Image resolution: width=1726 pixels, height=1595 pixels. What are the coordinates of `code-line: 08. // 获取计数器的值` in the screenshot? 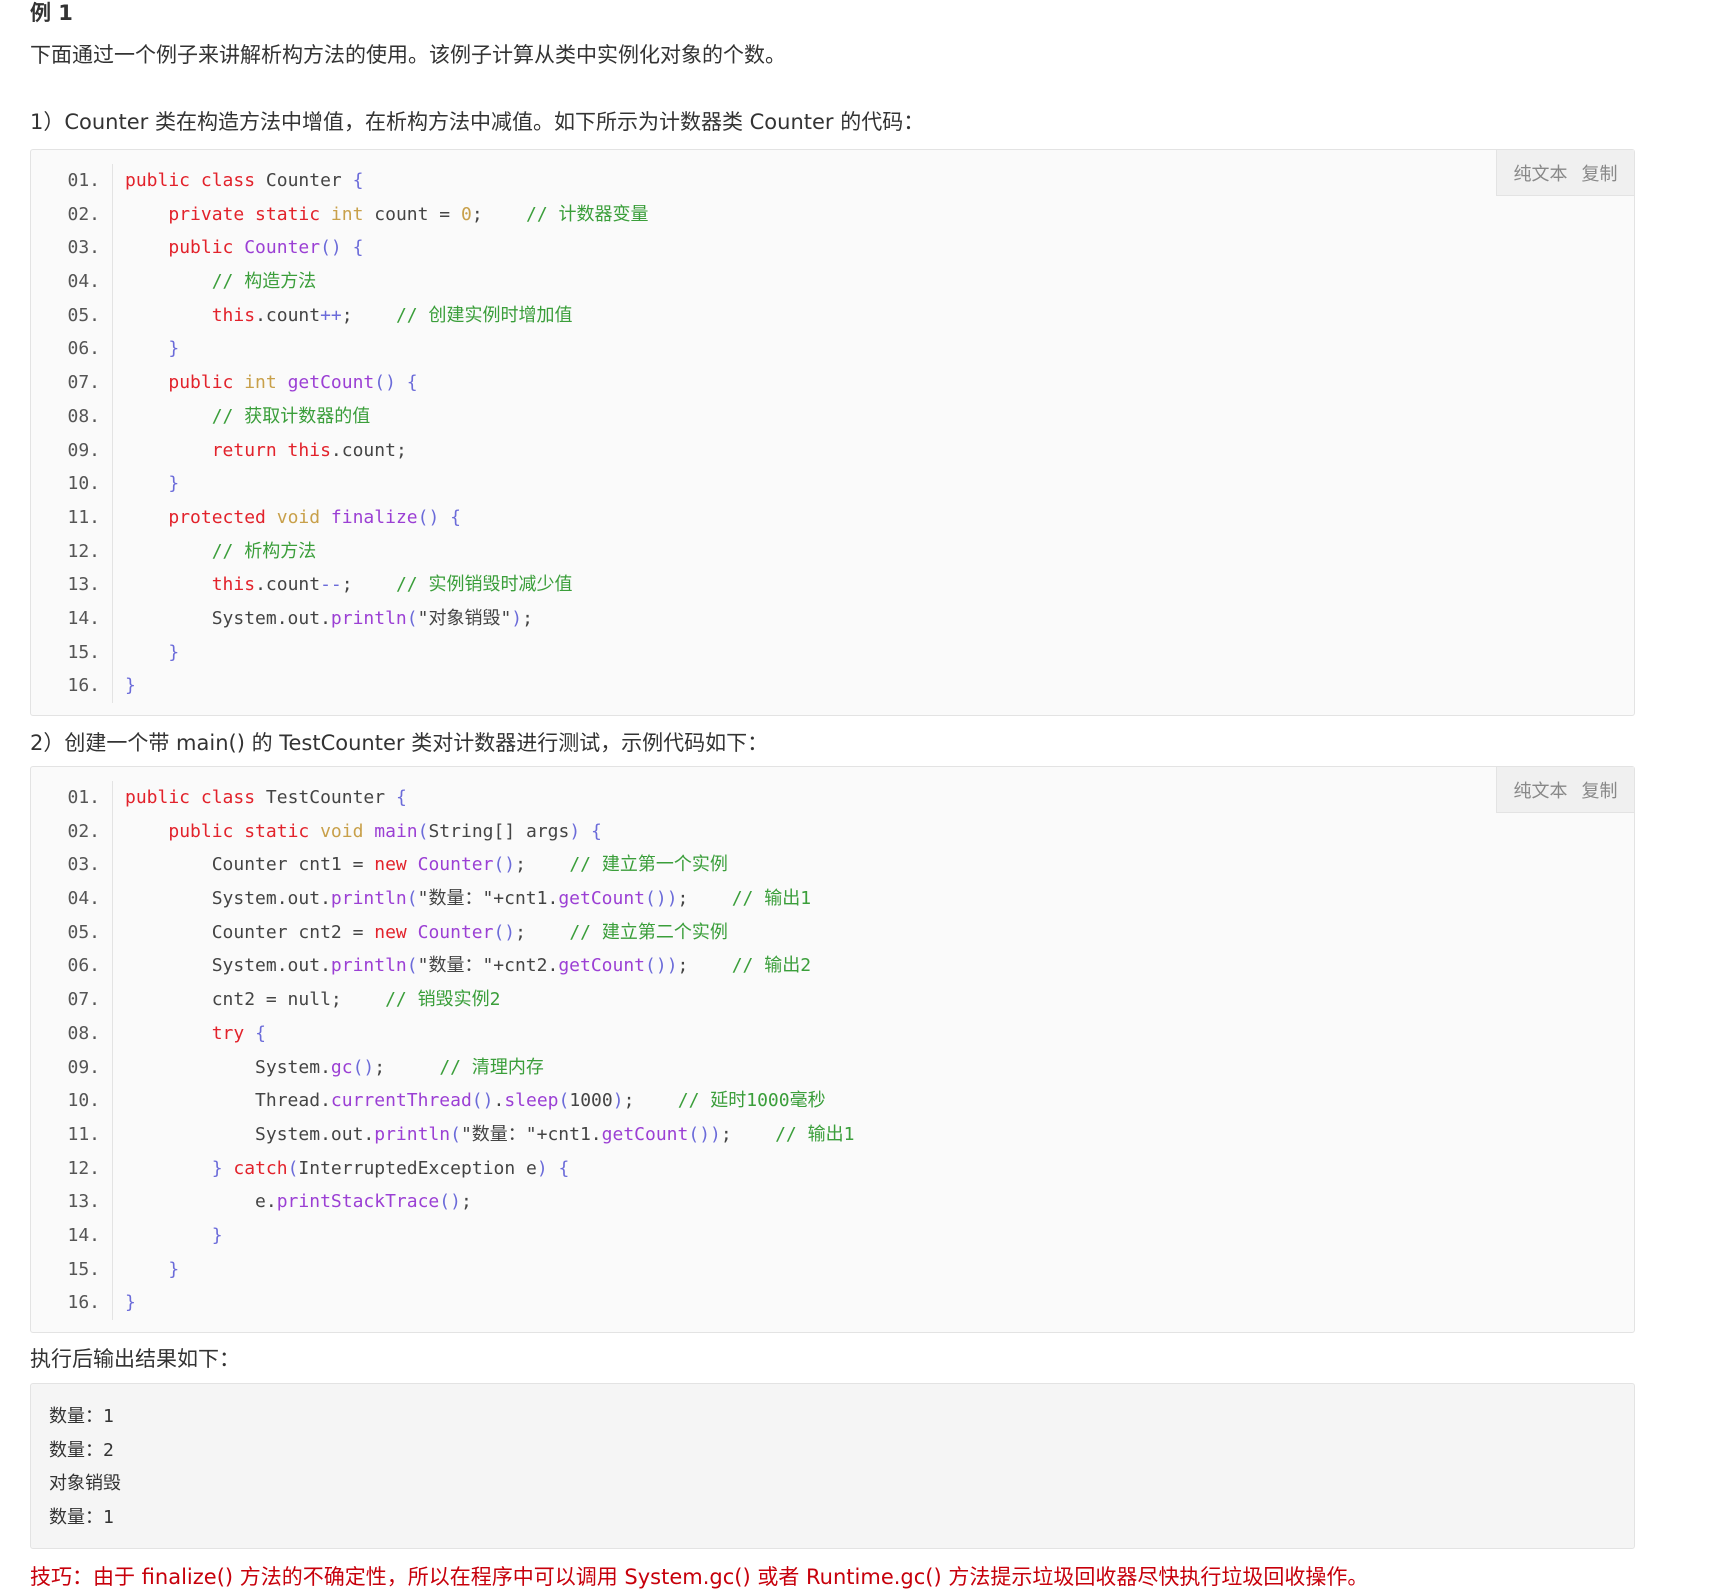 It's located at (832, 416).